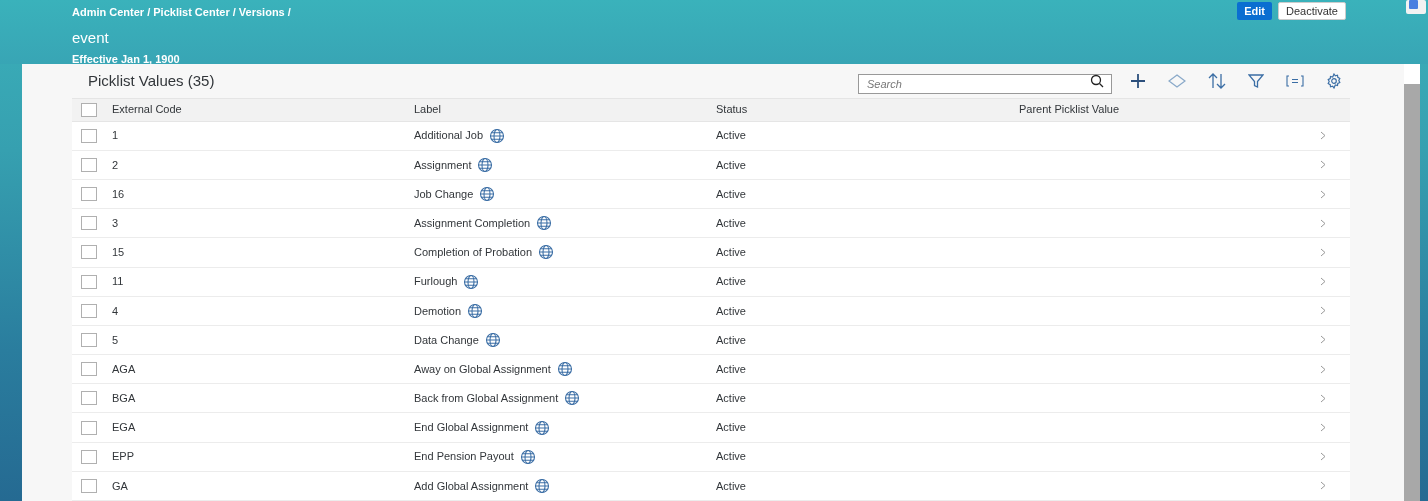  Describe the element at coordinates (1097, 80) in the screenshot. I see `search-icon` at that location.